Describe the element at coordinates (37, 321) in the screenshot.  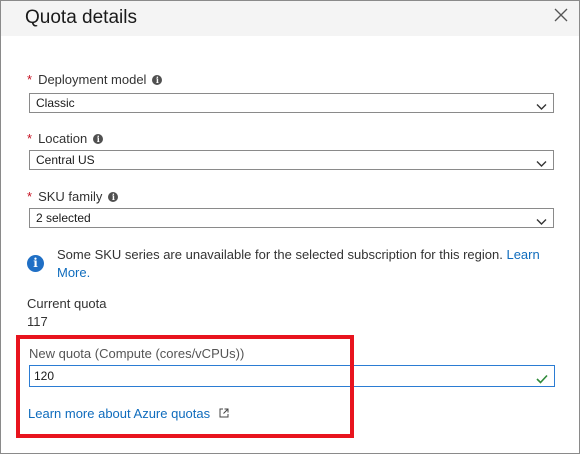
I see `current-quota-value: 117` at that location.